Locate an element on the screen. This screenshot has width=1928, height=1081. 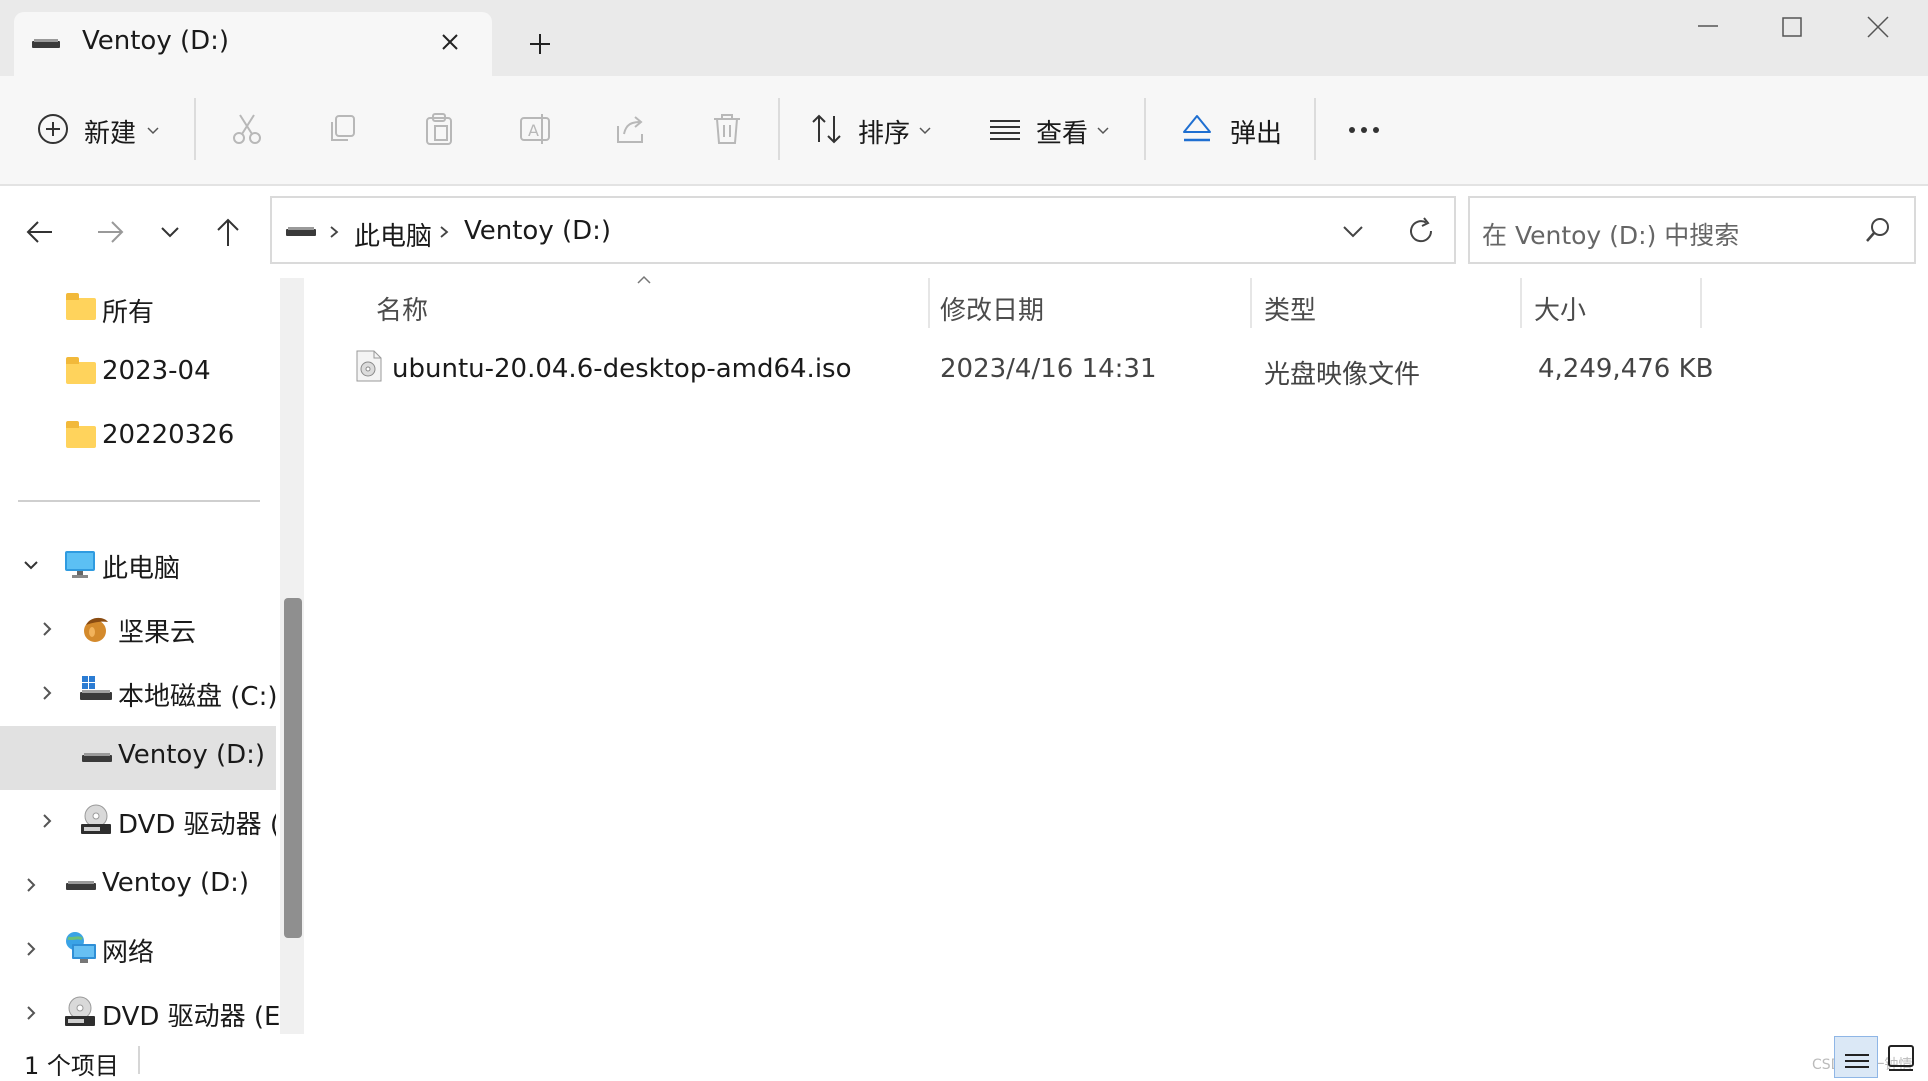
view-label: 查看 is located at coordinates (1062, 134).